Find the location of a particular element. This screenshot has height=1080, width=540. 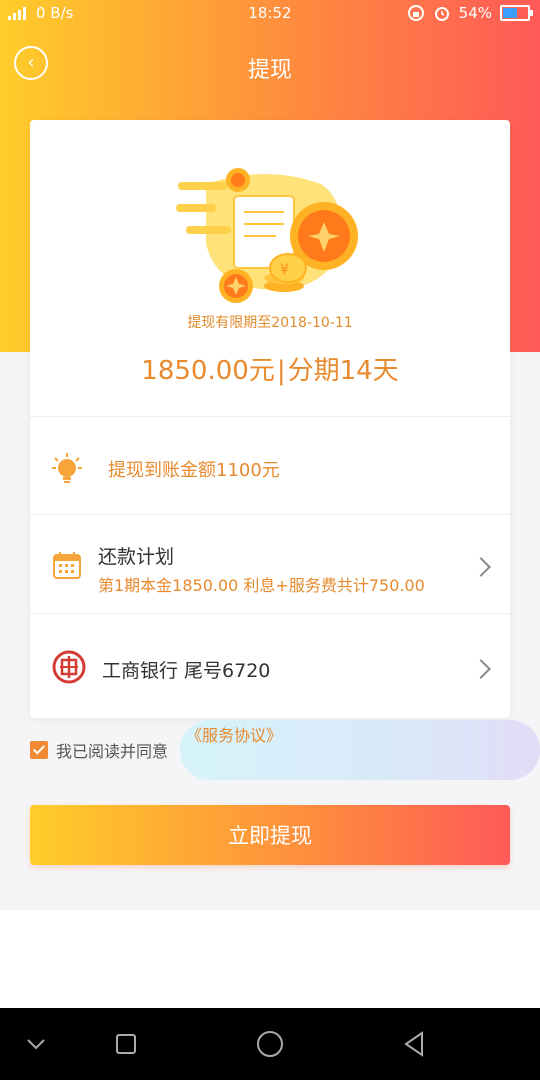

page-title: 提现 is located at coordinates (269, 70).